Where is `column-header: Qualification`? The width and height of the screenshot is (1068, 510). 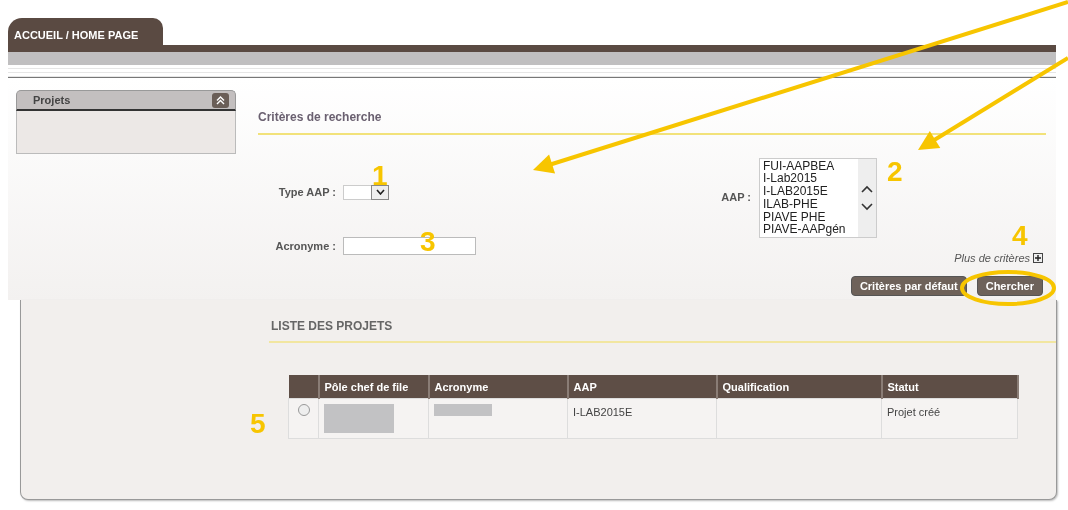 column-header: Qualification is located at coordinates (799, 386).